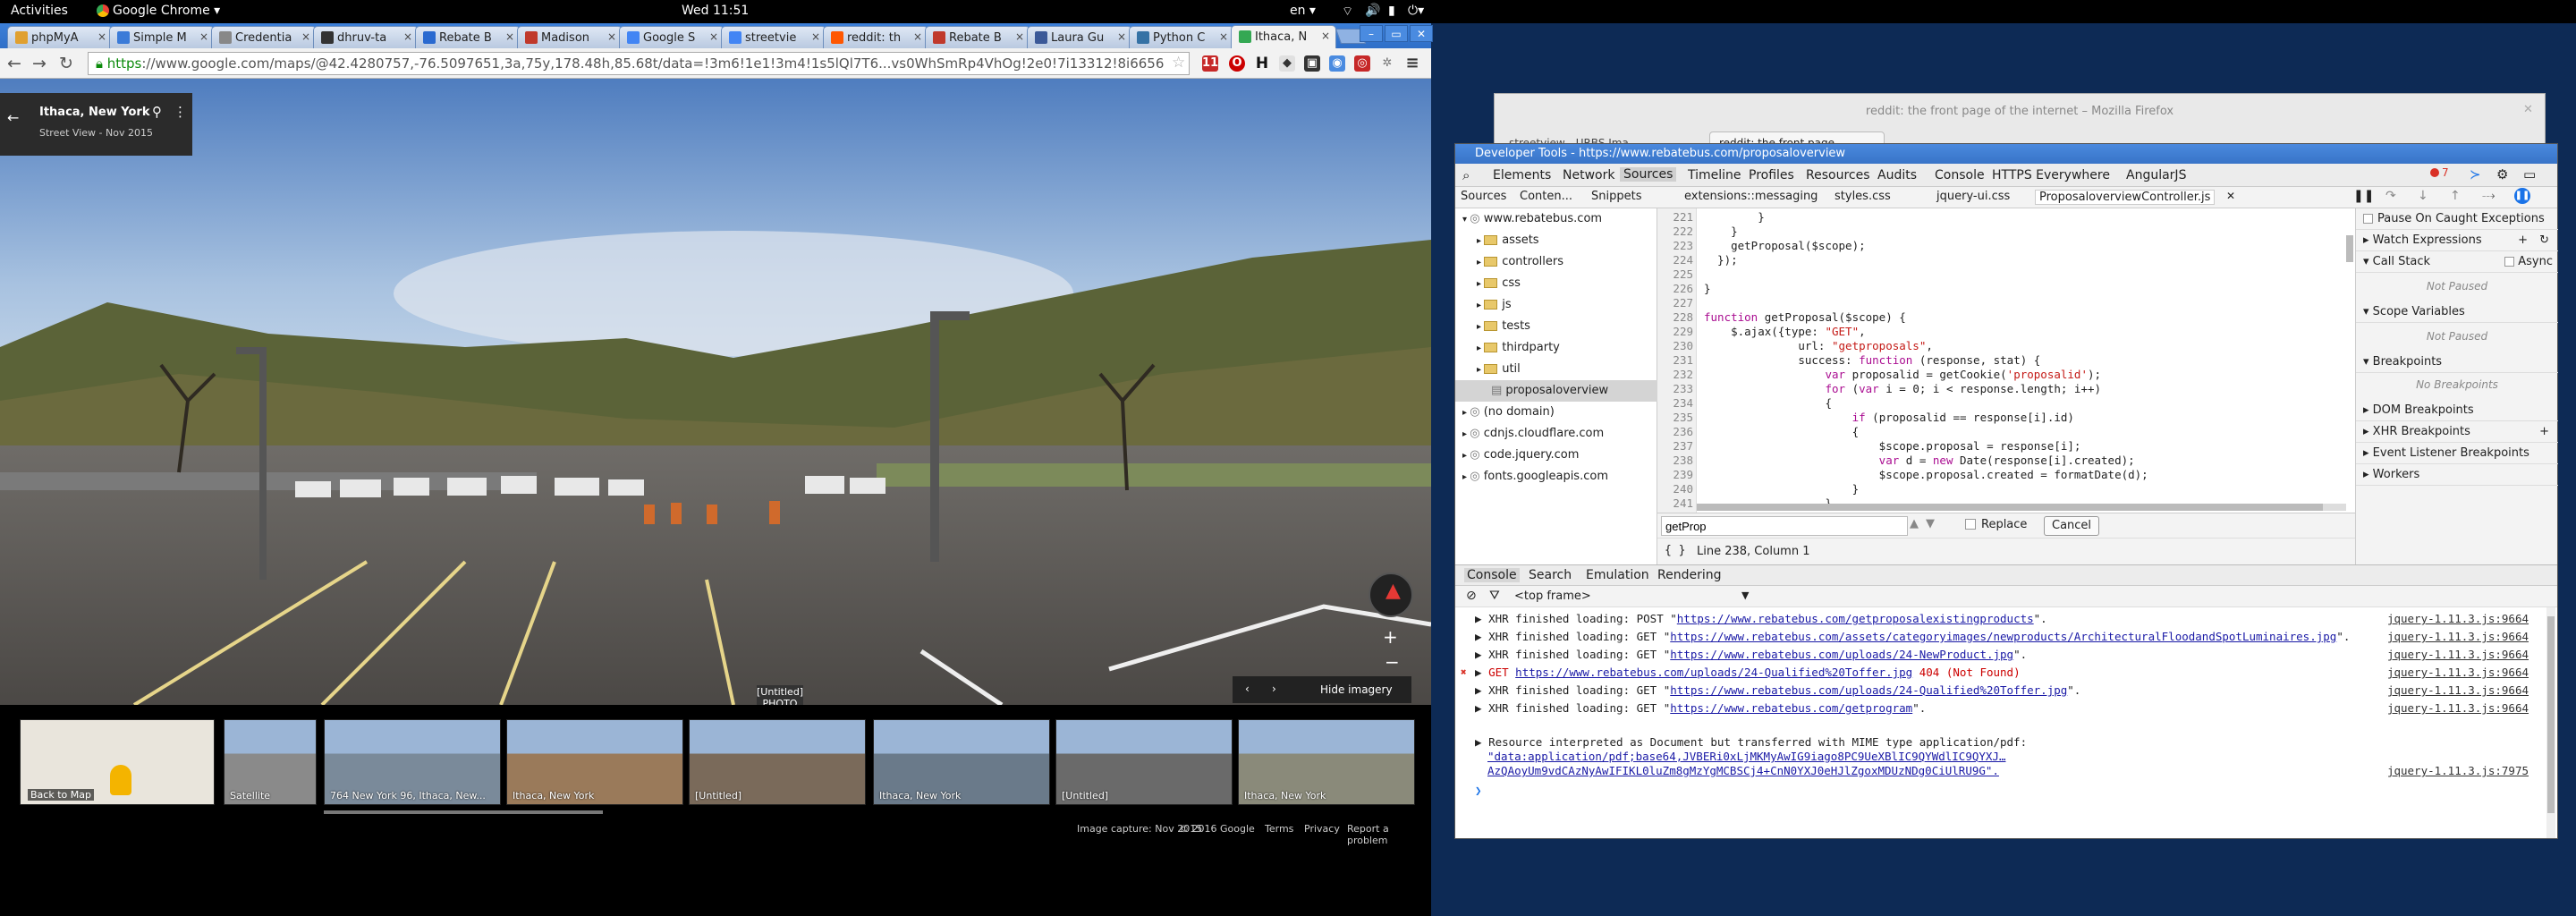 This screenshot has width=2576, height=916. What do you see at coordinates (1262, 63) in the screenshot?
I see `h-extension-icon: H` at bounding box center [1262, 63].